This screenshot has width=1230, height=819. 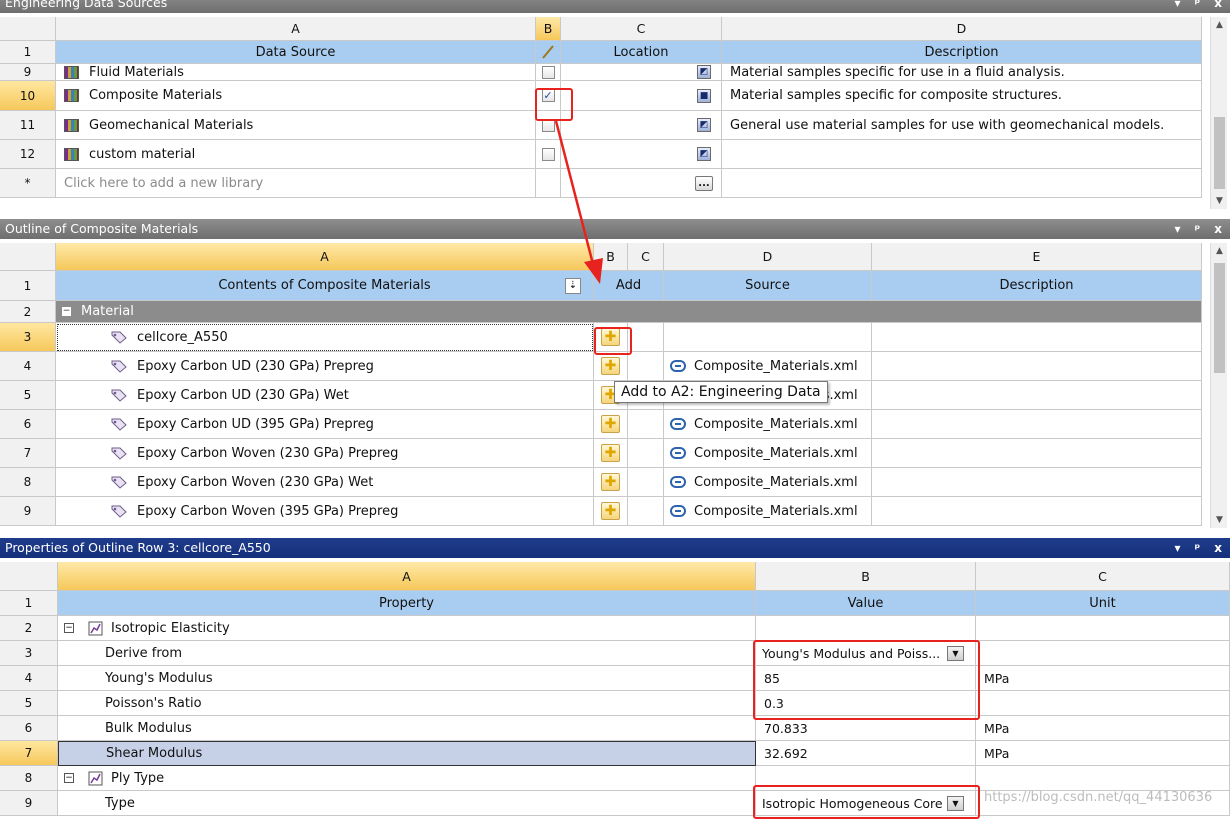 What do you see at coordinates (578, 202) in the screenshot?
I see `annotation-arrow` at bounding box center [578, 202].